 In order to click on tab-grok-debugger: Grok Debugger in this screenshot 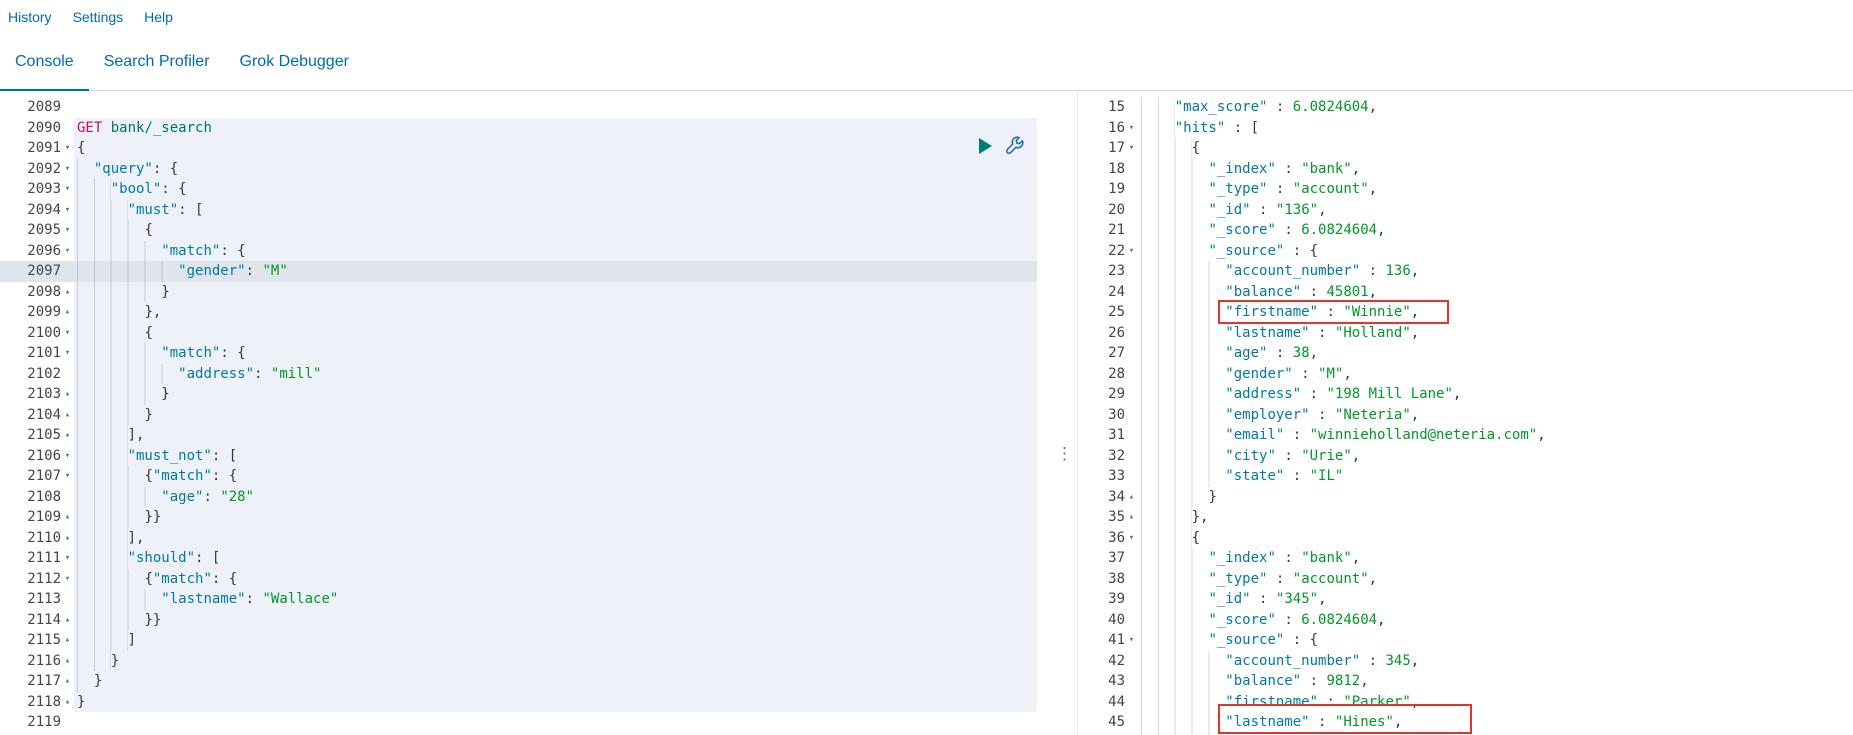, I will do `click(294, 62)`.